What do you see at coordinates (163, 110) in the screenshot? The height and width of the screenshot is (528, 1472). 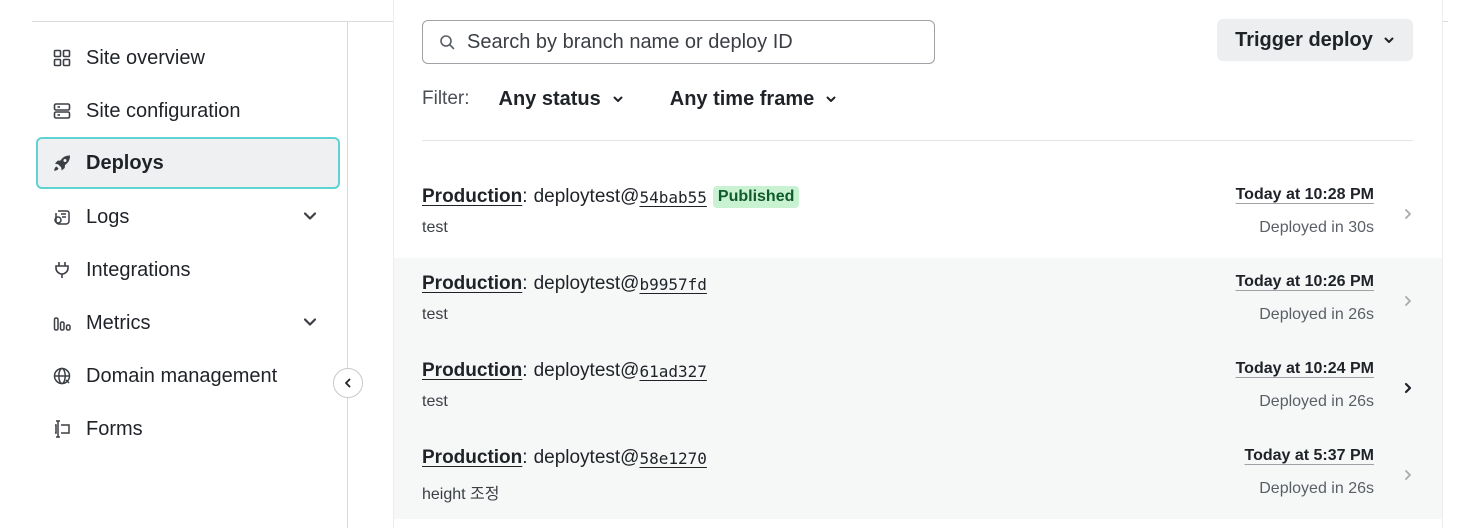 I see `sidebar-item-label: Site configuration` at bounding box center [163, 110].